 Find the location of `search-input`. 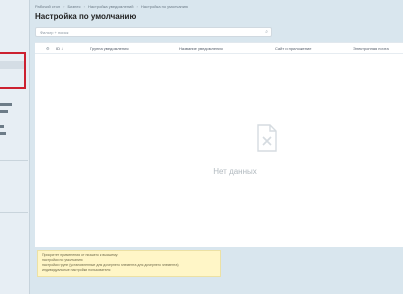

search-input is located at coordinates (145, 32).